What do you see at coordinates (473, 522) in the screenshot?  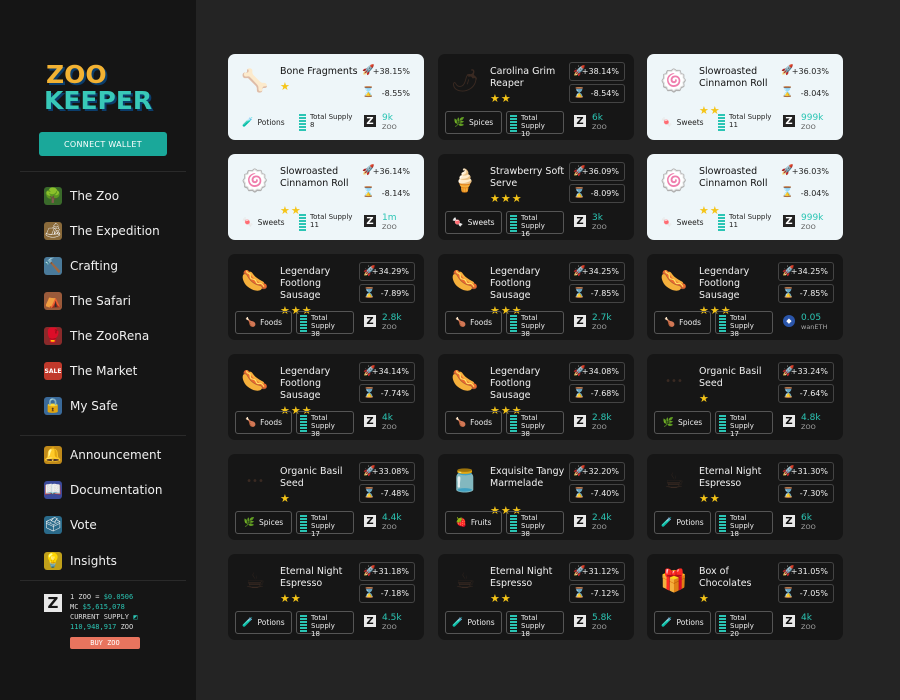 I see `category-badge: 🍓 Fruits` at bounding box center [473, 522].